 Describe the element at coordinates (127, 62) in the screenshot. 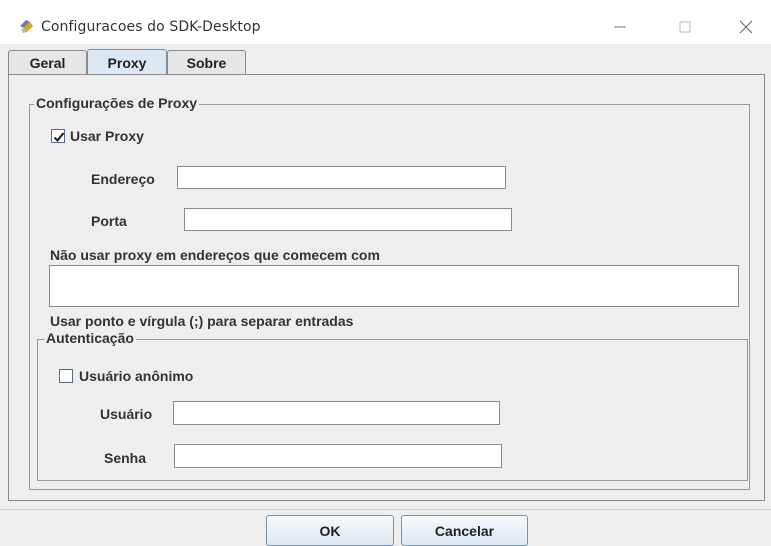

I see `tab-proxy: Proxy` at that location.